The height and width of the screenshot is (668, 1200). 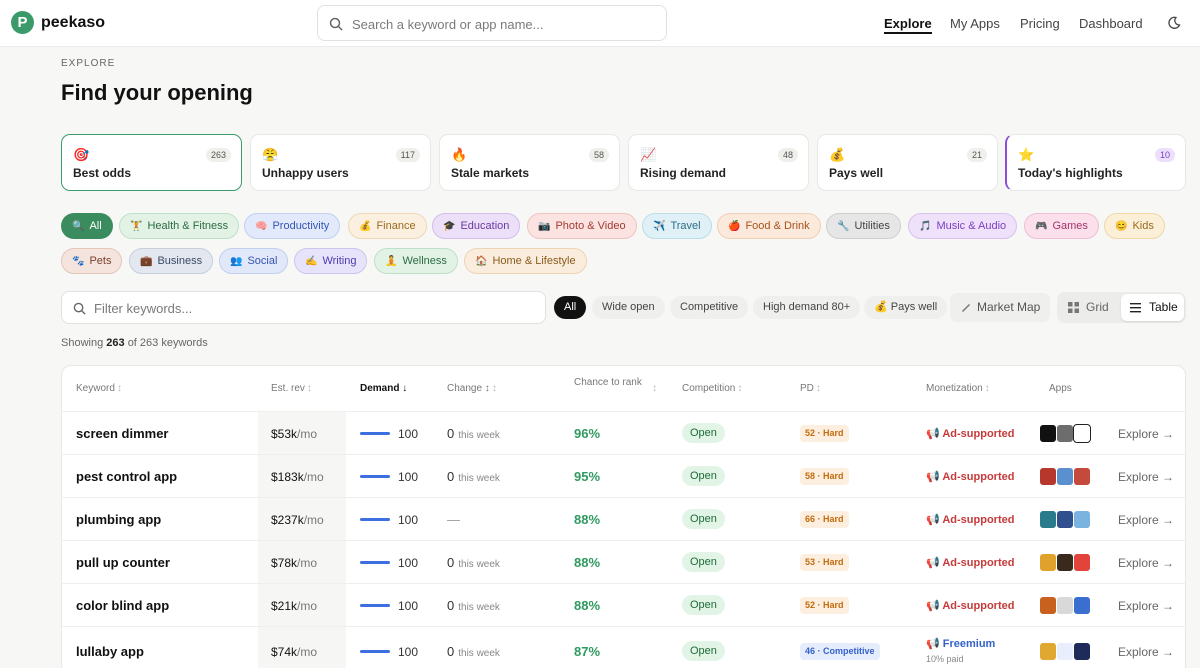 What do you see at coordinates (375, 605) in the screenshot?
I see `demand-bar` at bounding box center [375, 605].